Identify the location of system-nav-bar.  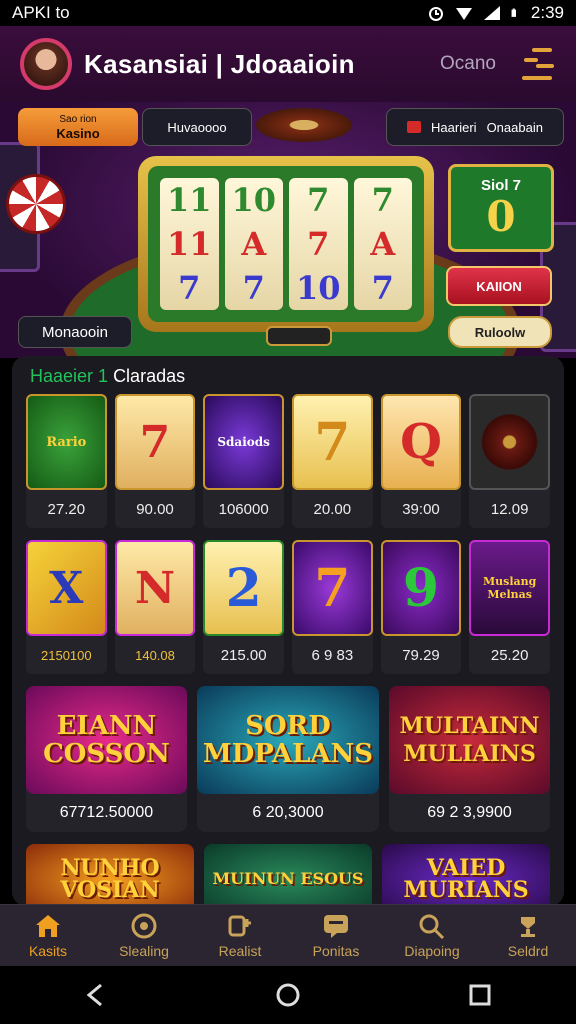
(288, 995).